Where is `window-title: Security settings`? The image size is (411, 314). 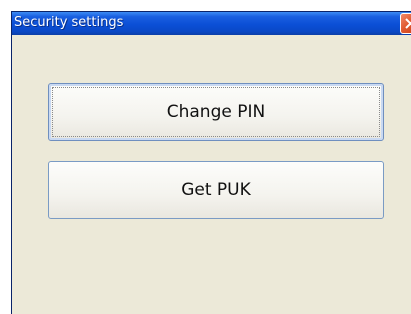 window-title: Security settings is located at coordinates (69, 22).